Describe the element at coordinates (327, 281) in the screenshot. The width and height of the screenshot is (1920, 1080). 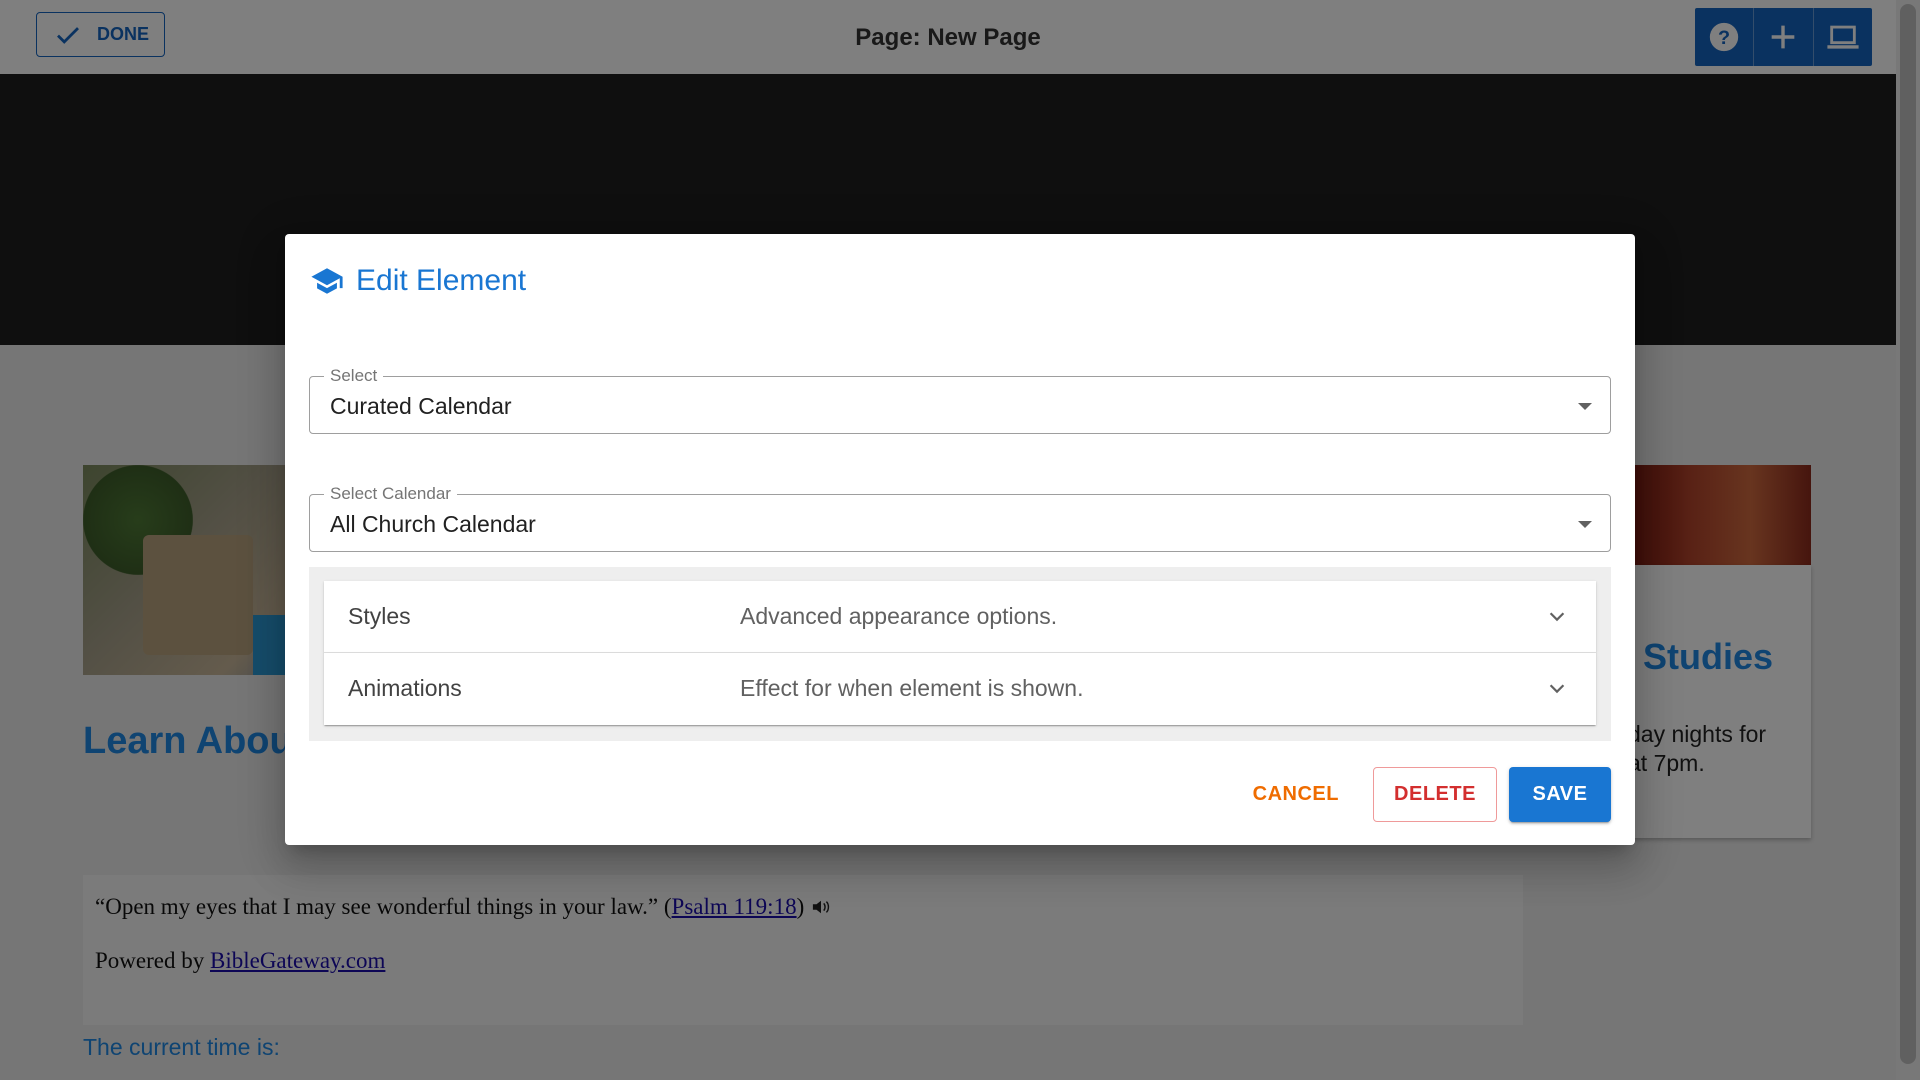
I see `graduation-cap-icon` at that location.